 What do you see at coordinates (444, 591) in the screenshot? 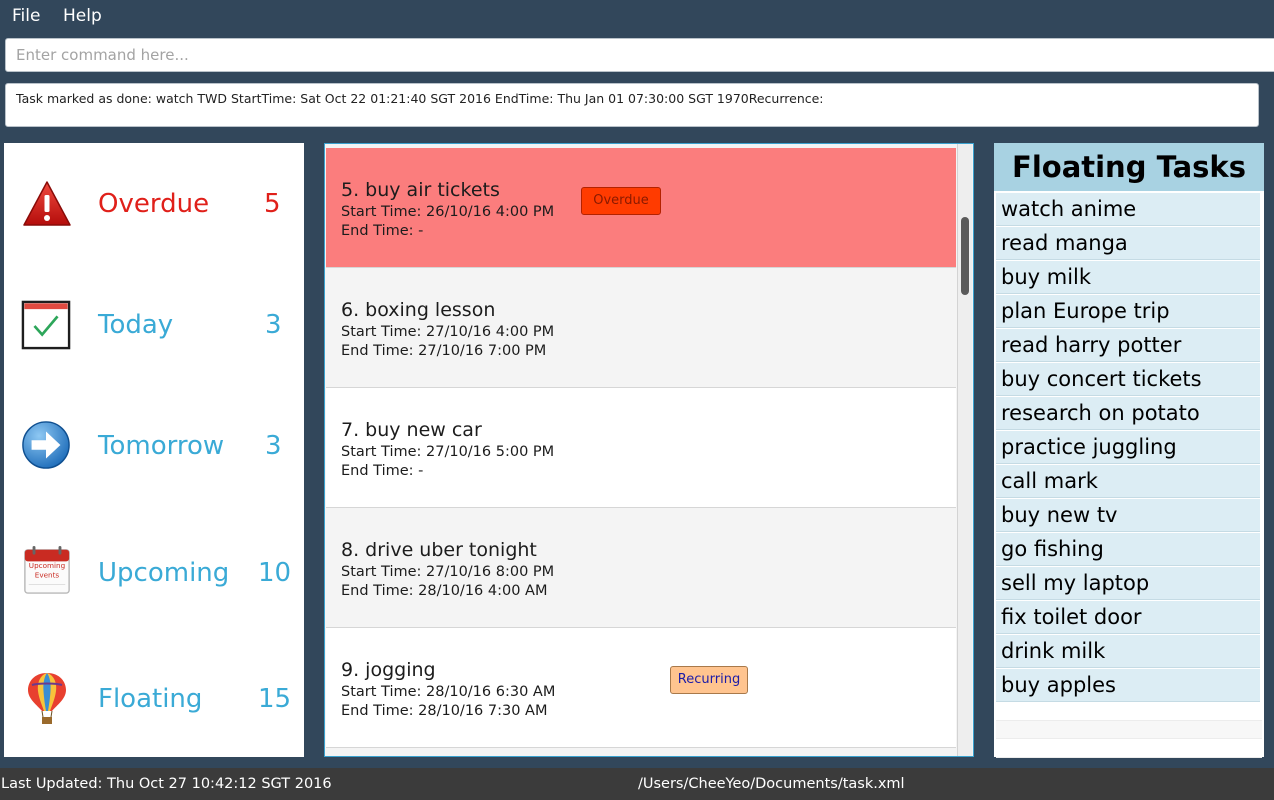
I see `task-end-time: End Time: 28/10/16 4:00 AM` at bounding box center [444, 591].